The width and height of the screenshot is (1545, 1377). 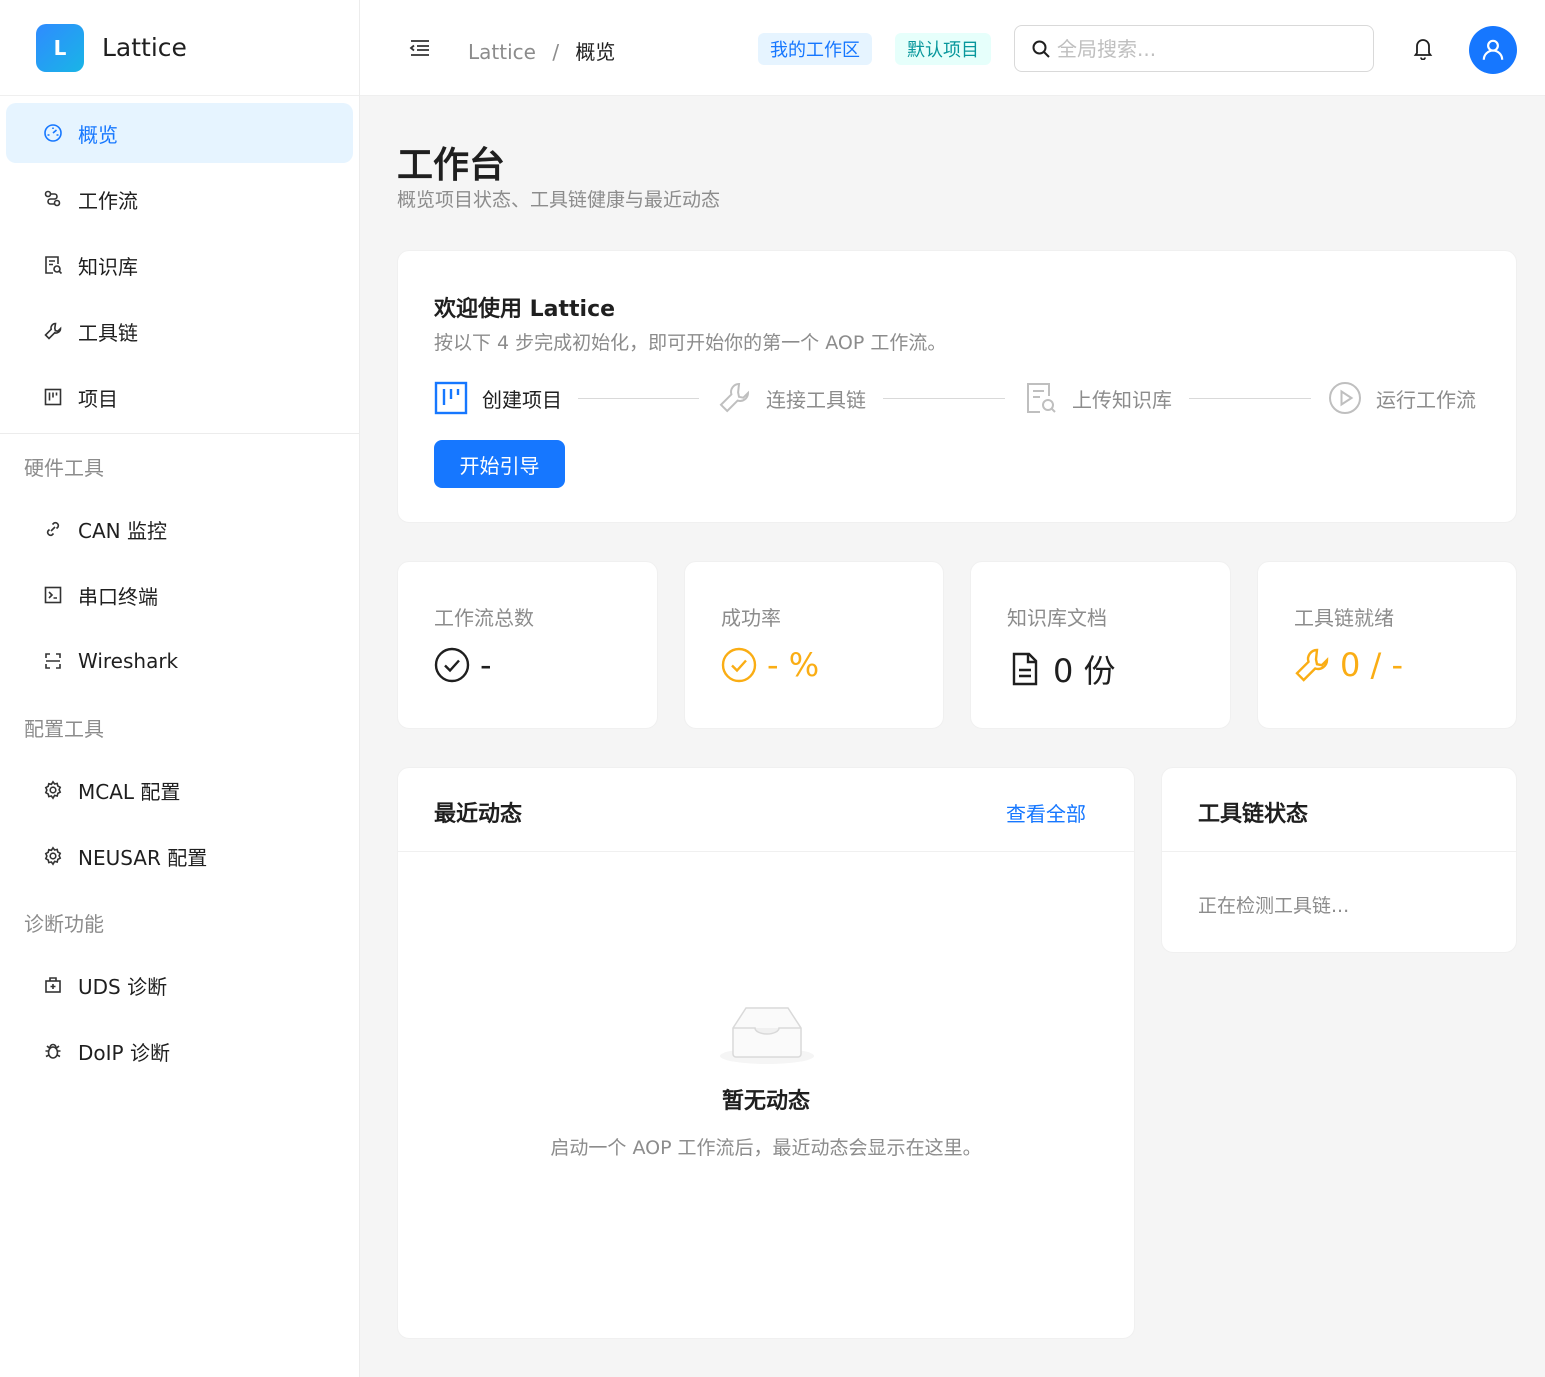 I want to click on breadcrumb-root: Lattice, so click(x=502, y=52).